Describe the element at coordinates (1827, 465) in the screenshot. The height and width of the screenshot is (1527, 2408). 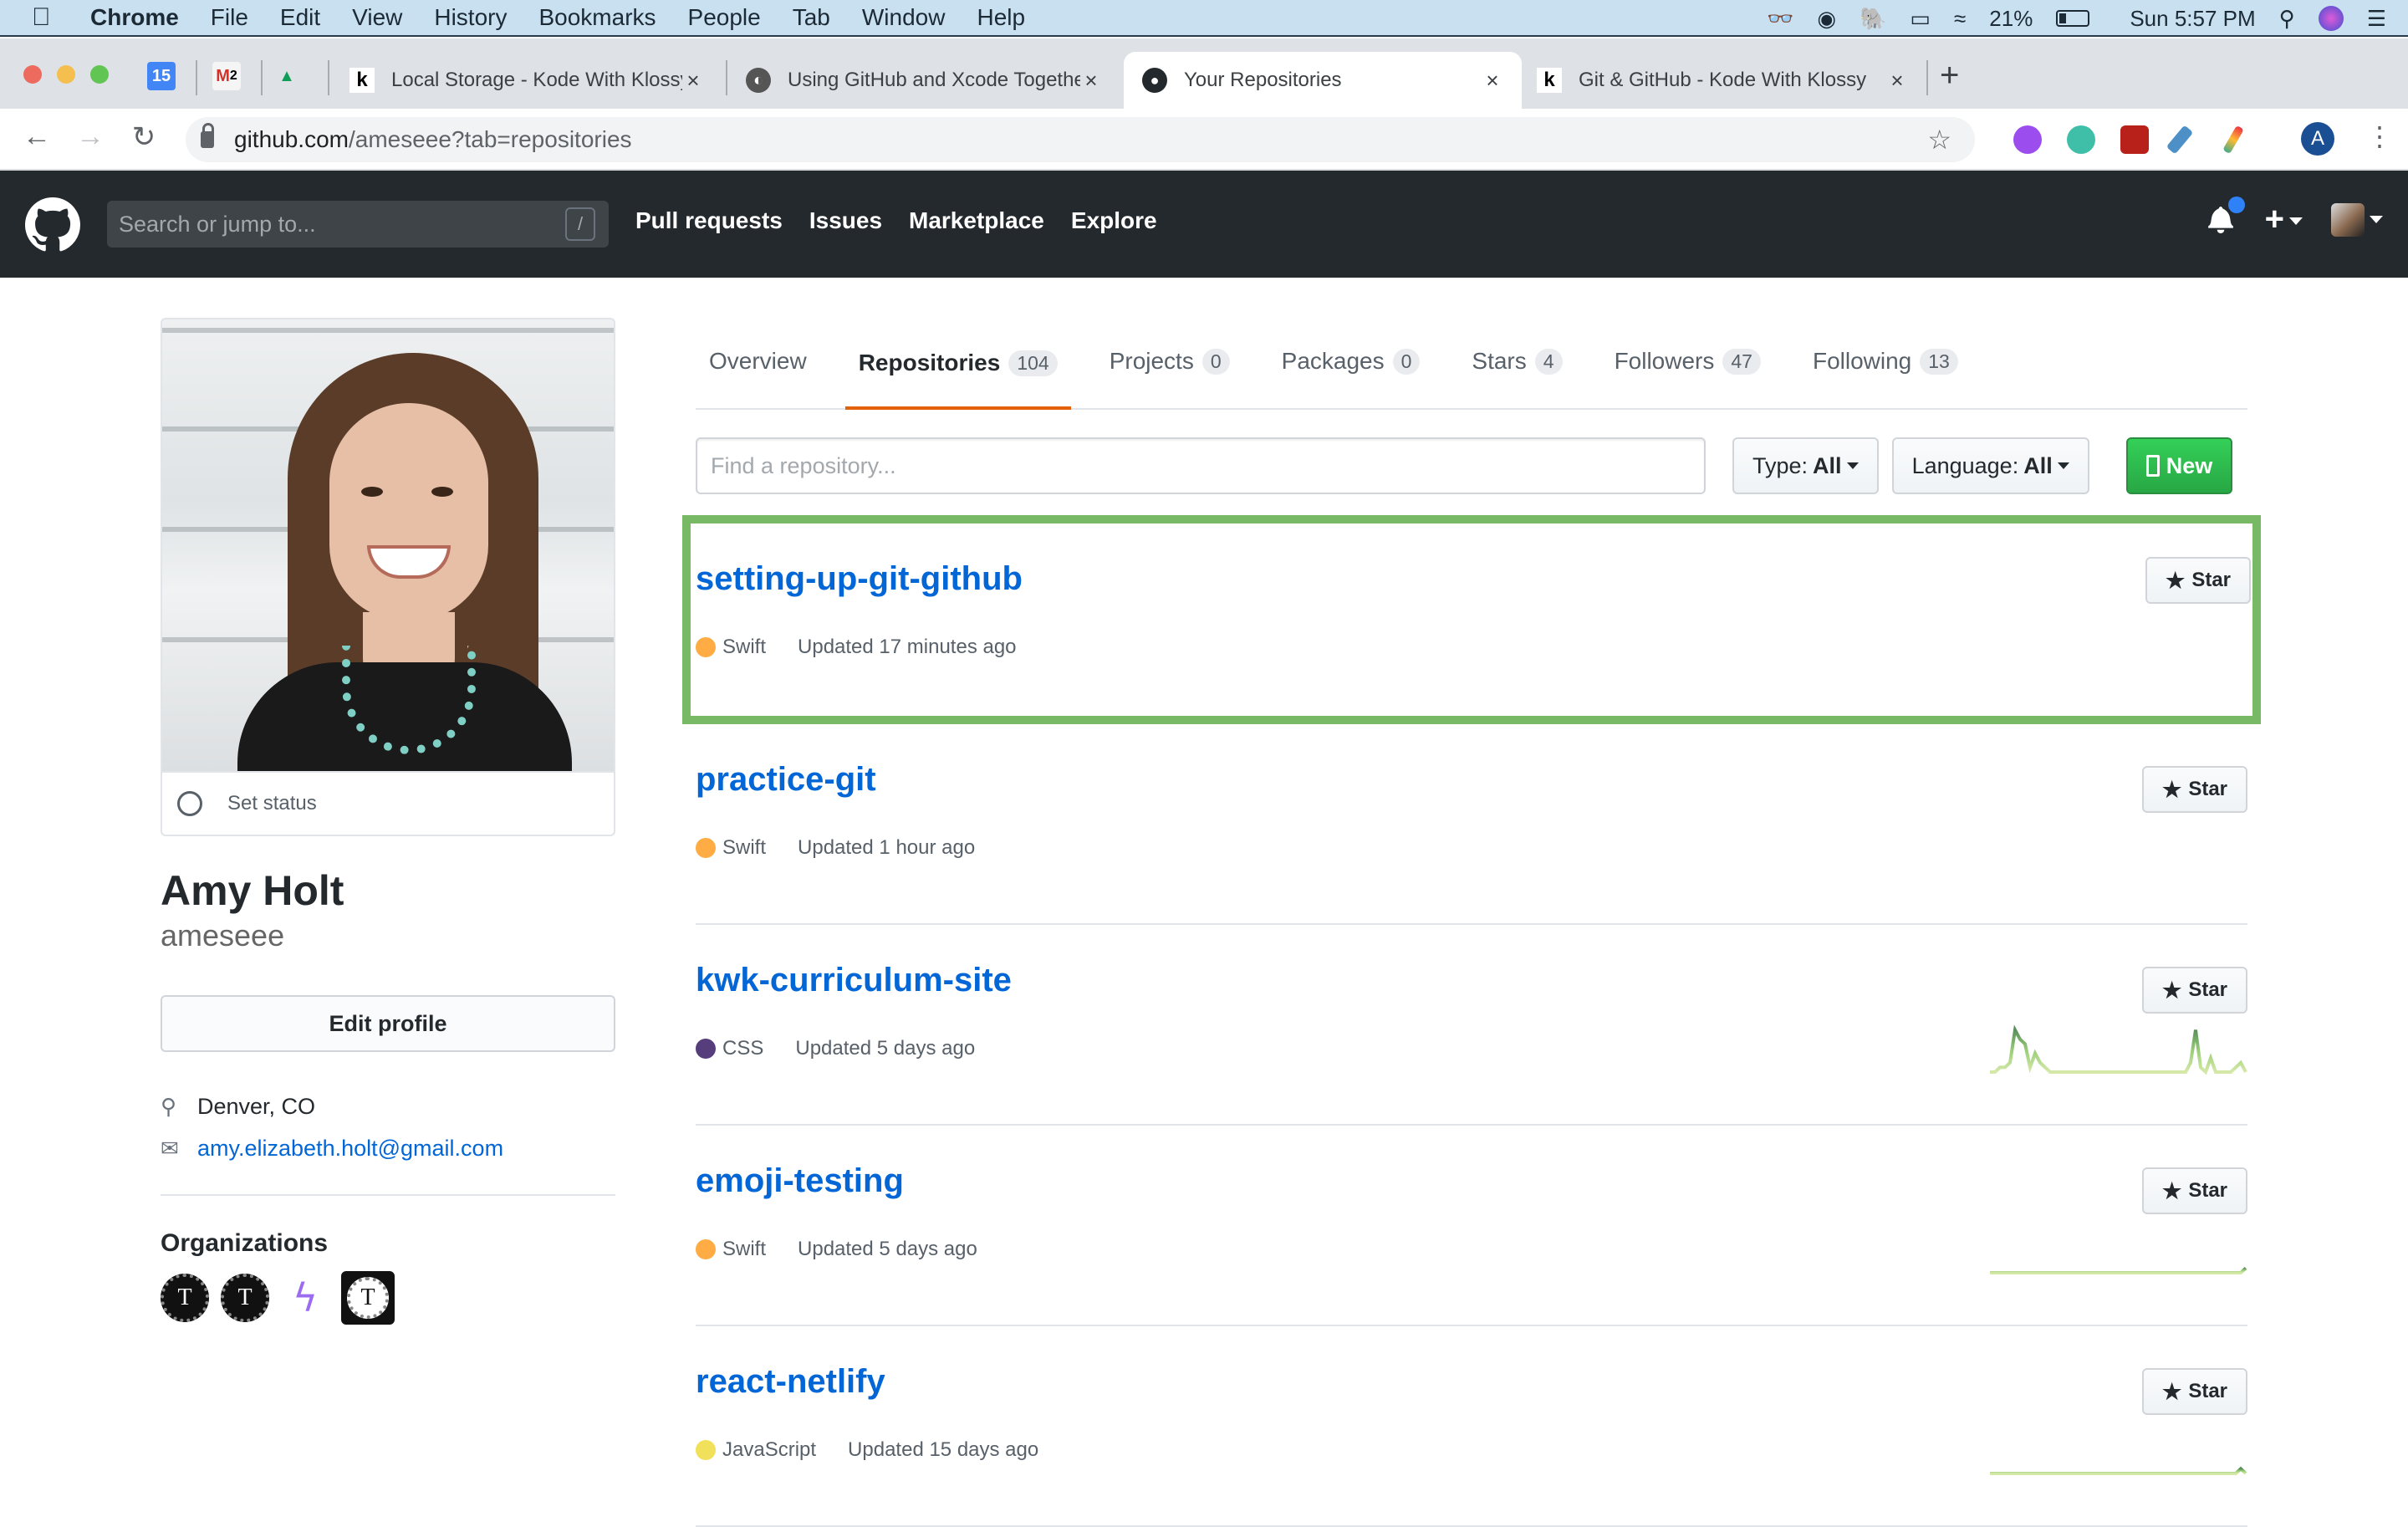
I see `filter-value: All` at that location.